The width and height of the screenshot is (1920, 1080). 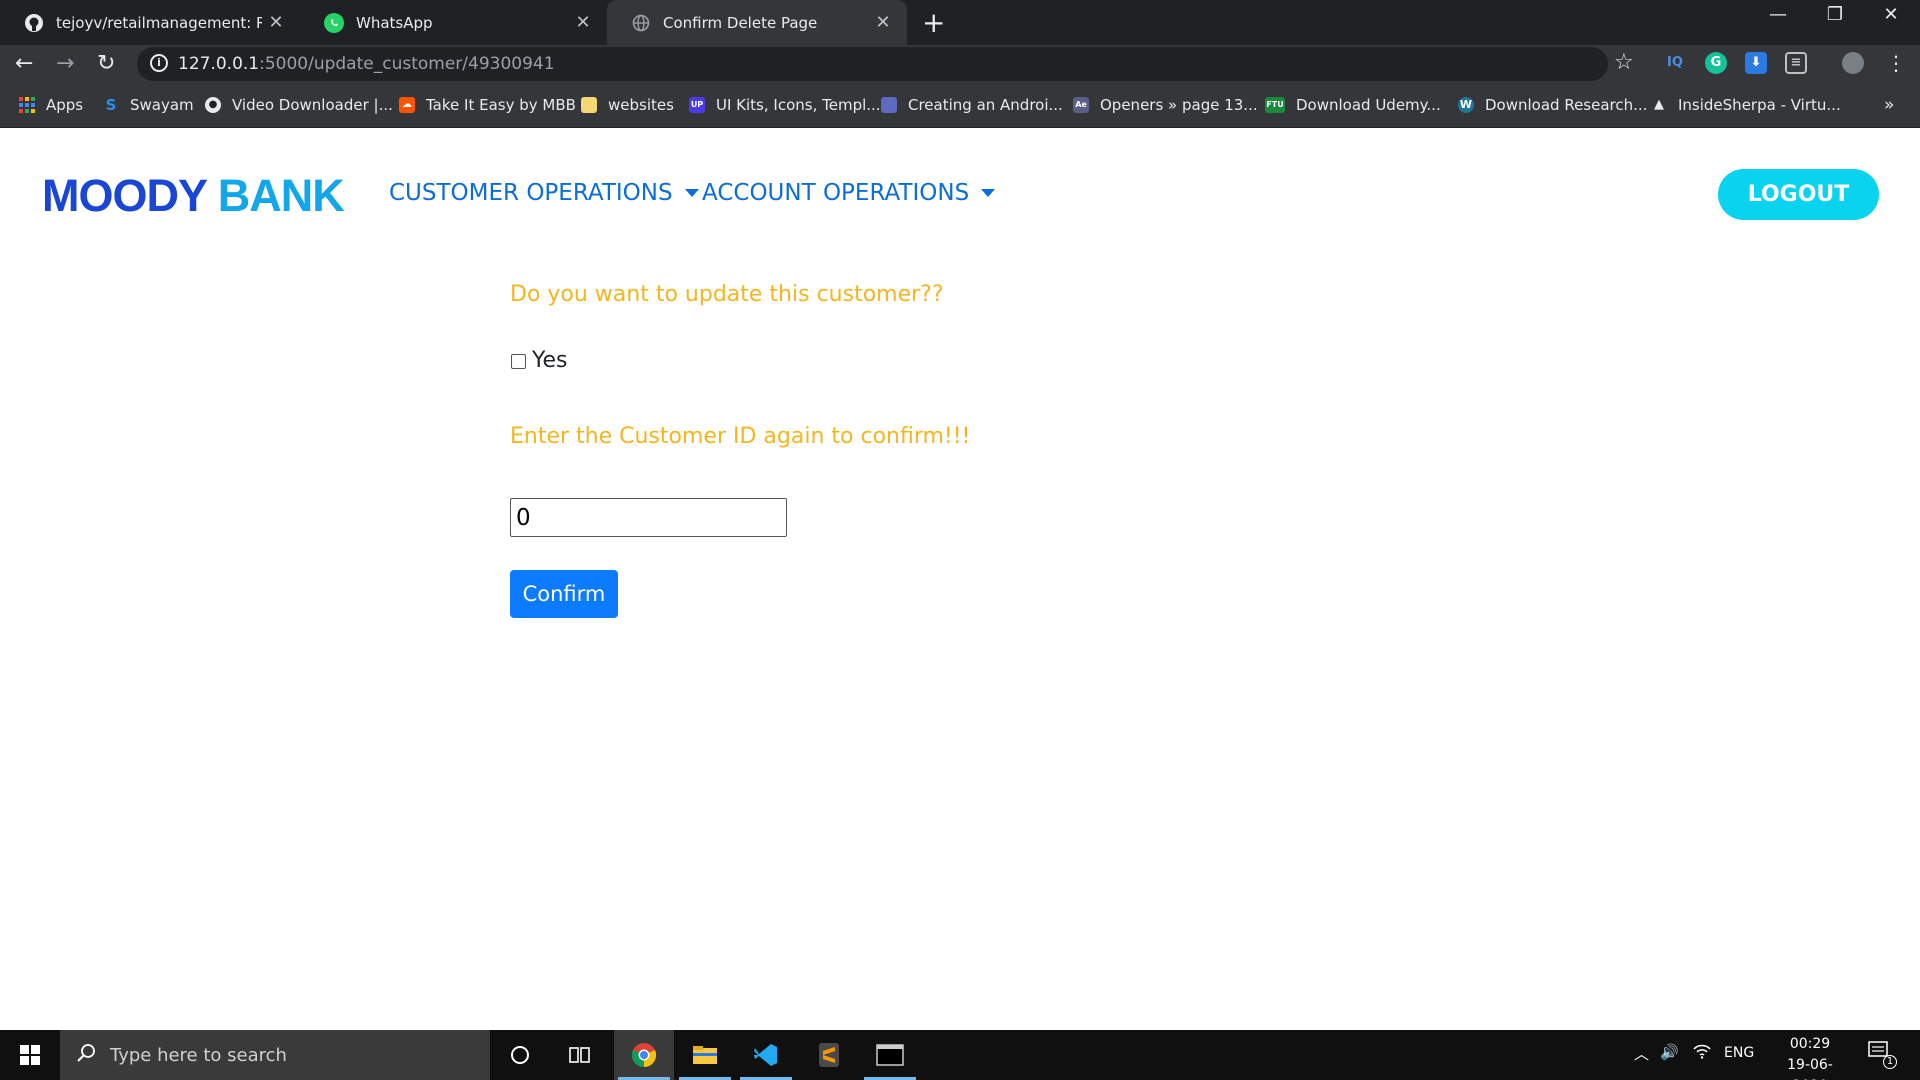 I want to click on tab-whatsapp: WhatsApp ✕, so click(x=453, y=22).